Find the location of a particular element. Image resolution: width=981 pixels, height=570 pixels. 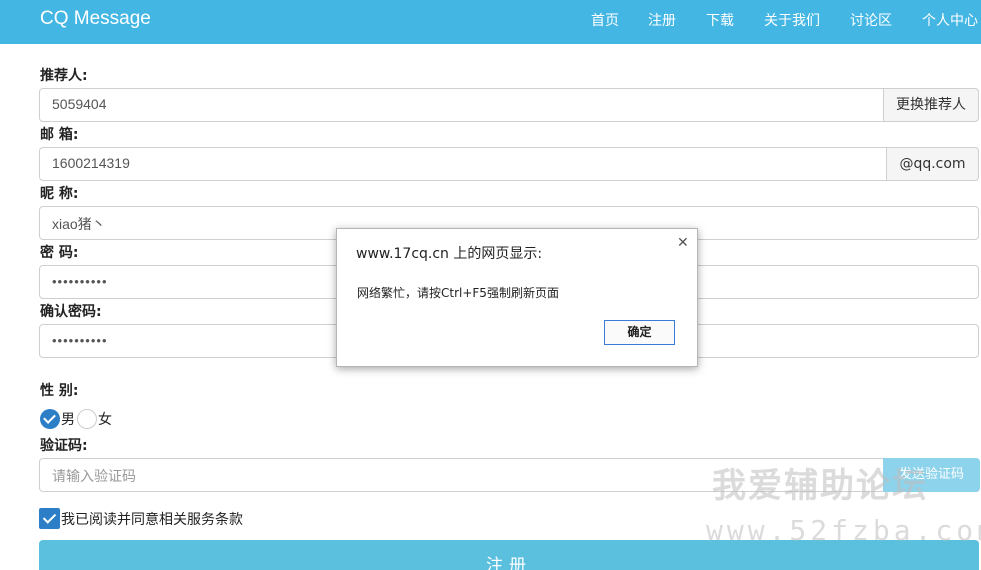

dialog-ok-button: 确定 is located at coordinates (639, 332).